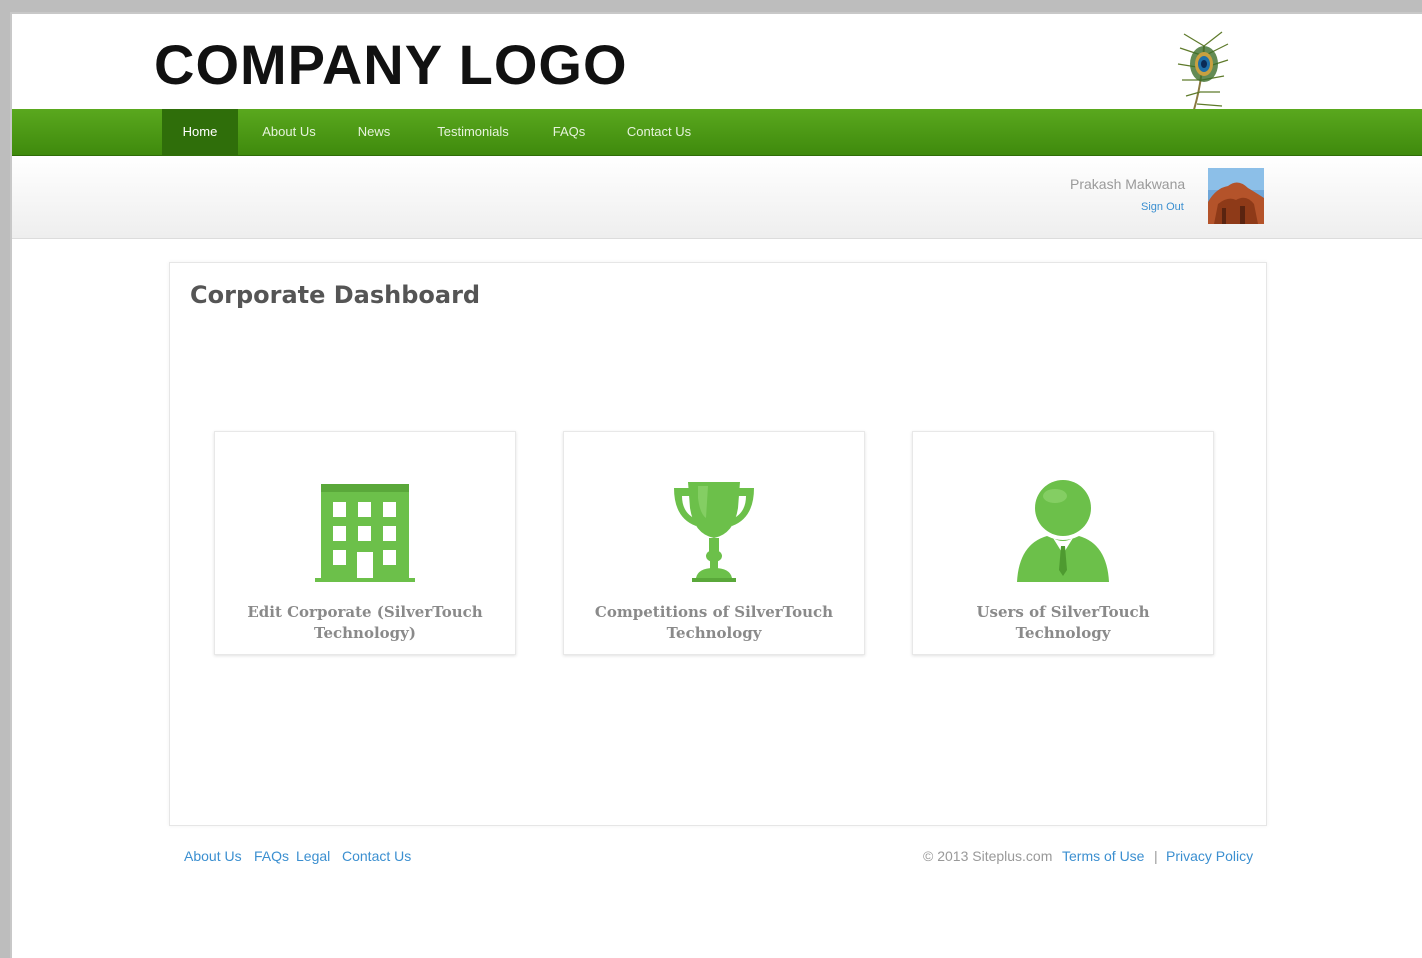 Image resolution: width=1422 pixels, height=958 pixels. Describe the element at coordinates (376, 856) in the screenshot. I see `footer-link-contact-us: Contact Us` at that location.